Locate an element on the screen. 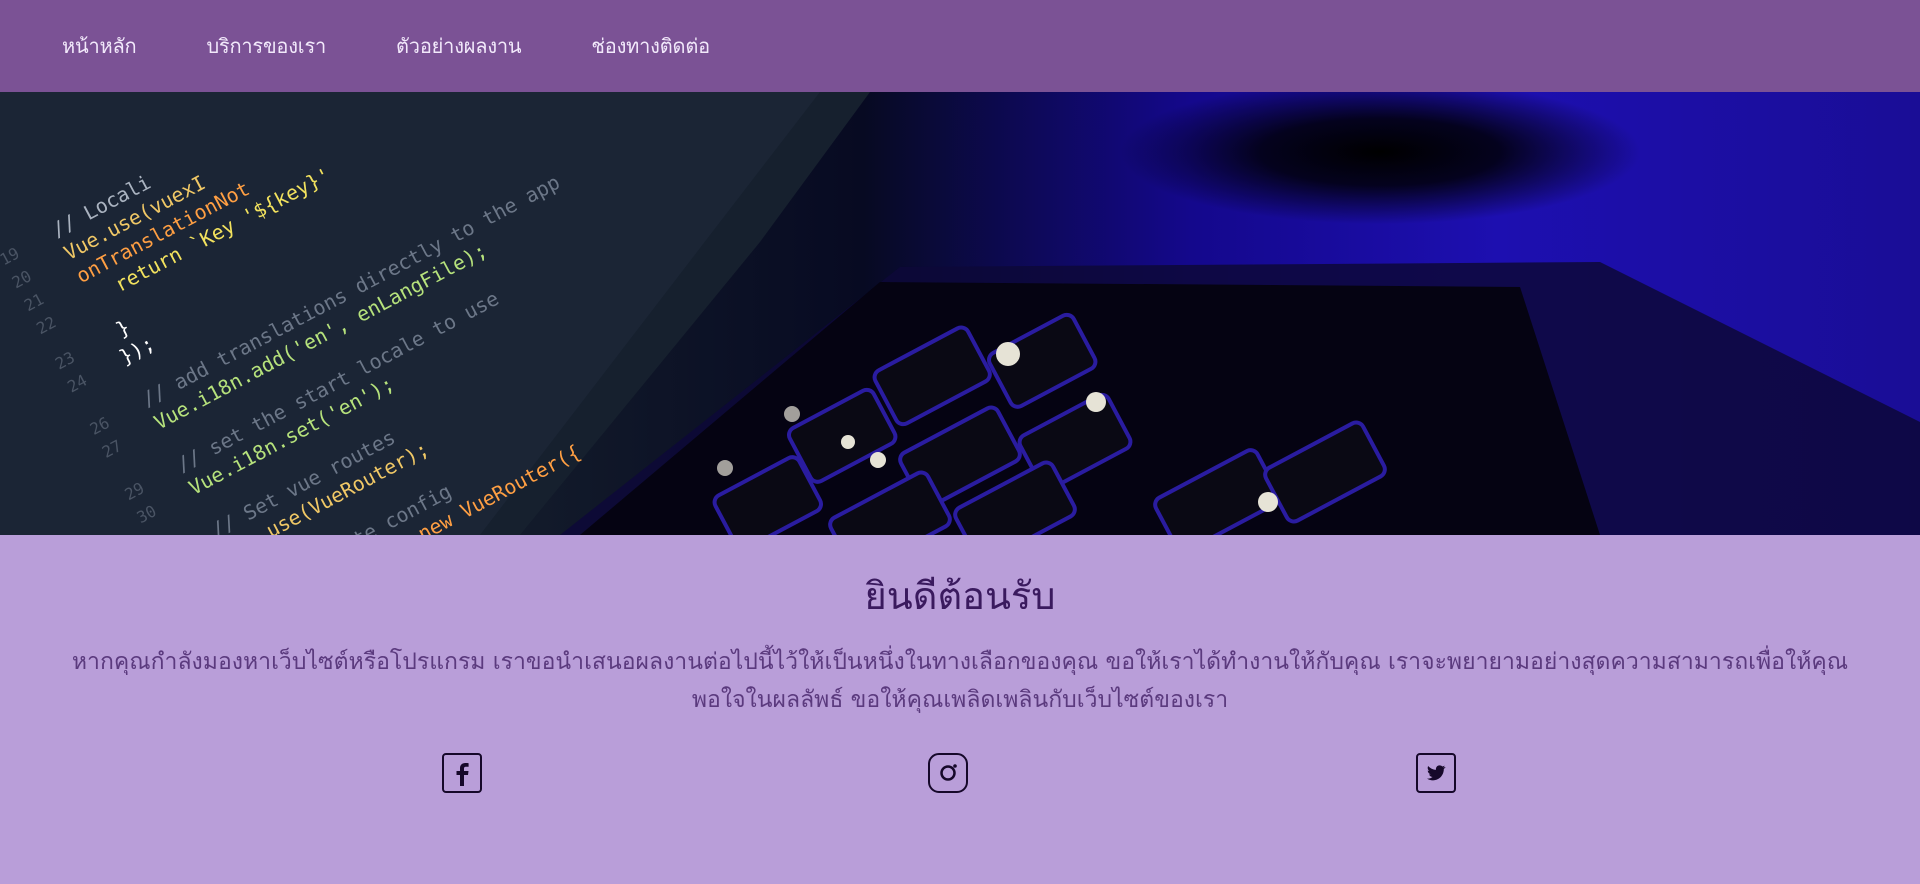 This screenshot has width=1920, height=884. welcome-title: ยินดีต้อนรับ is located at coordinates (960, 596).